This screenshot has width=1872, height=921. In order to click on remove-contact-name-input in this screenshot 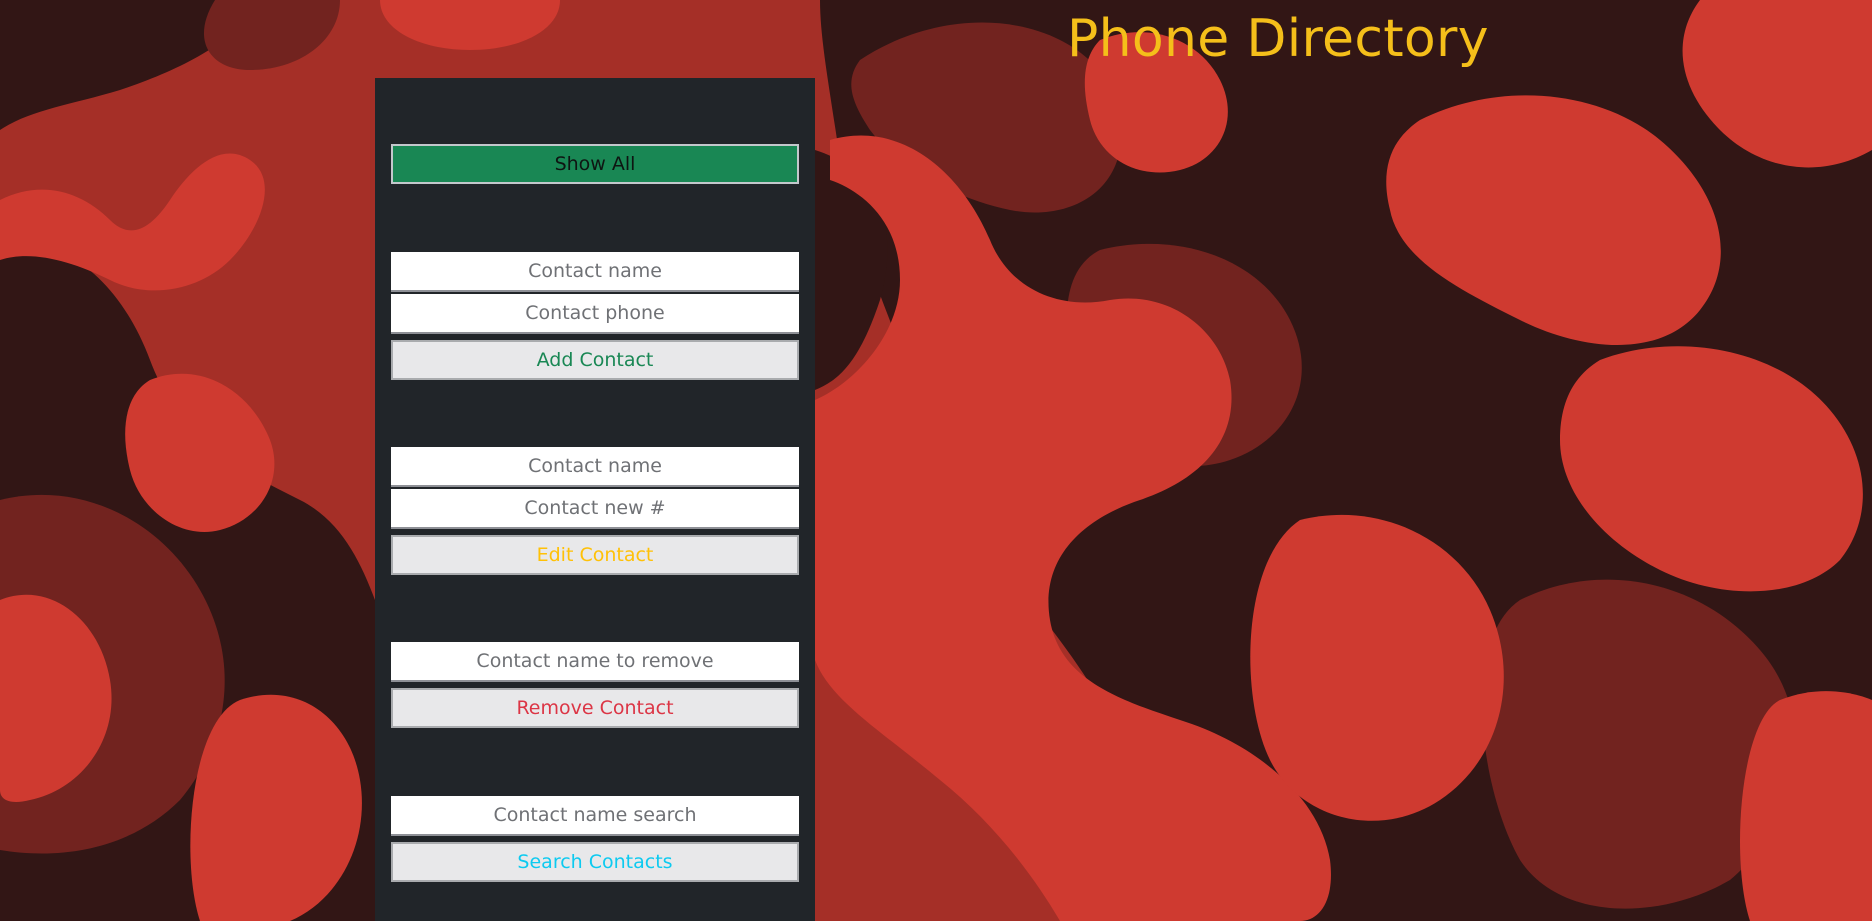, I will do `click(595, 662)`.